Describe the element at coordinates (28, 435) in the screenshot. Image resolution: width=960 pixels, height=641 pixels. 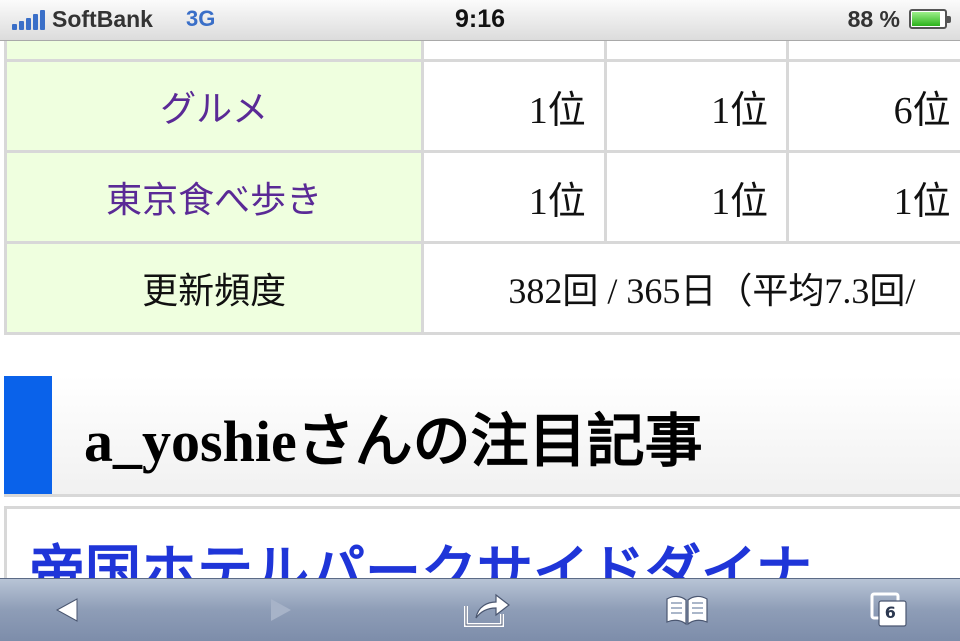
I see `heading-accent-bar` at that location.